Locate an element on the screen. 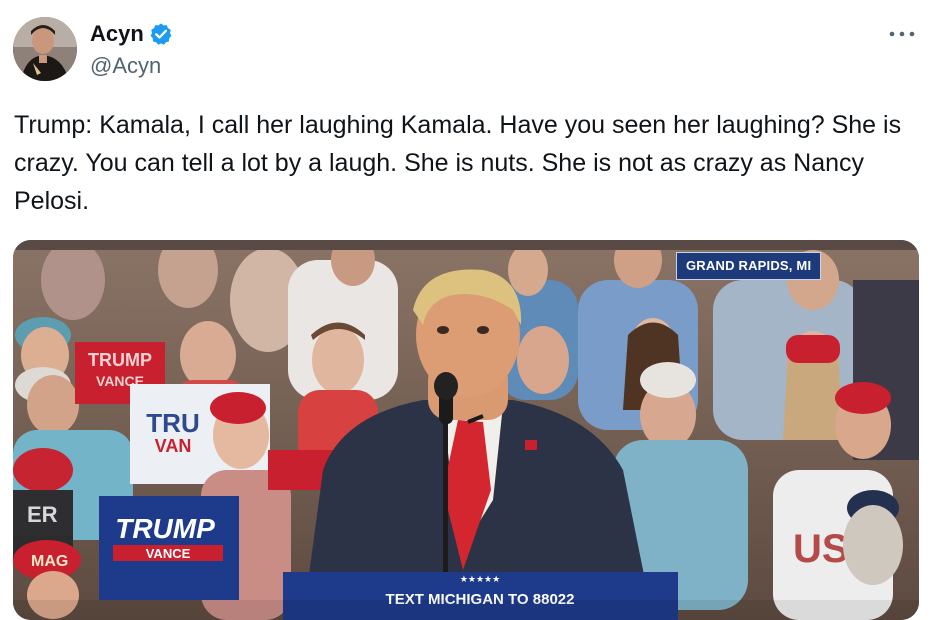  more-horizontal-icon is located at coordinates (902, 34).